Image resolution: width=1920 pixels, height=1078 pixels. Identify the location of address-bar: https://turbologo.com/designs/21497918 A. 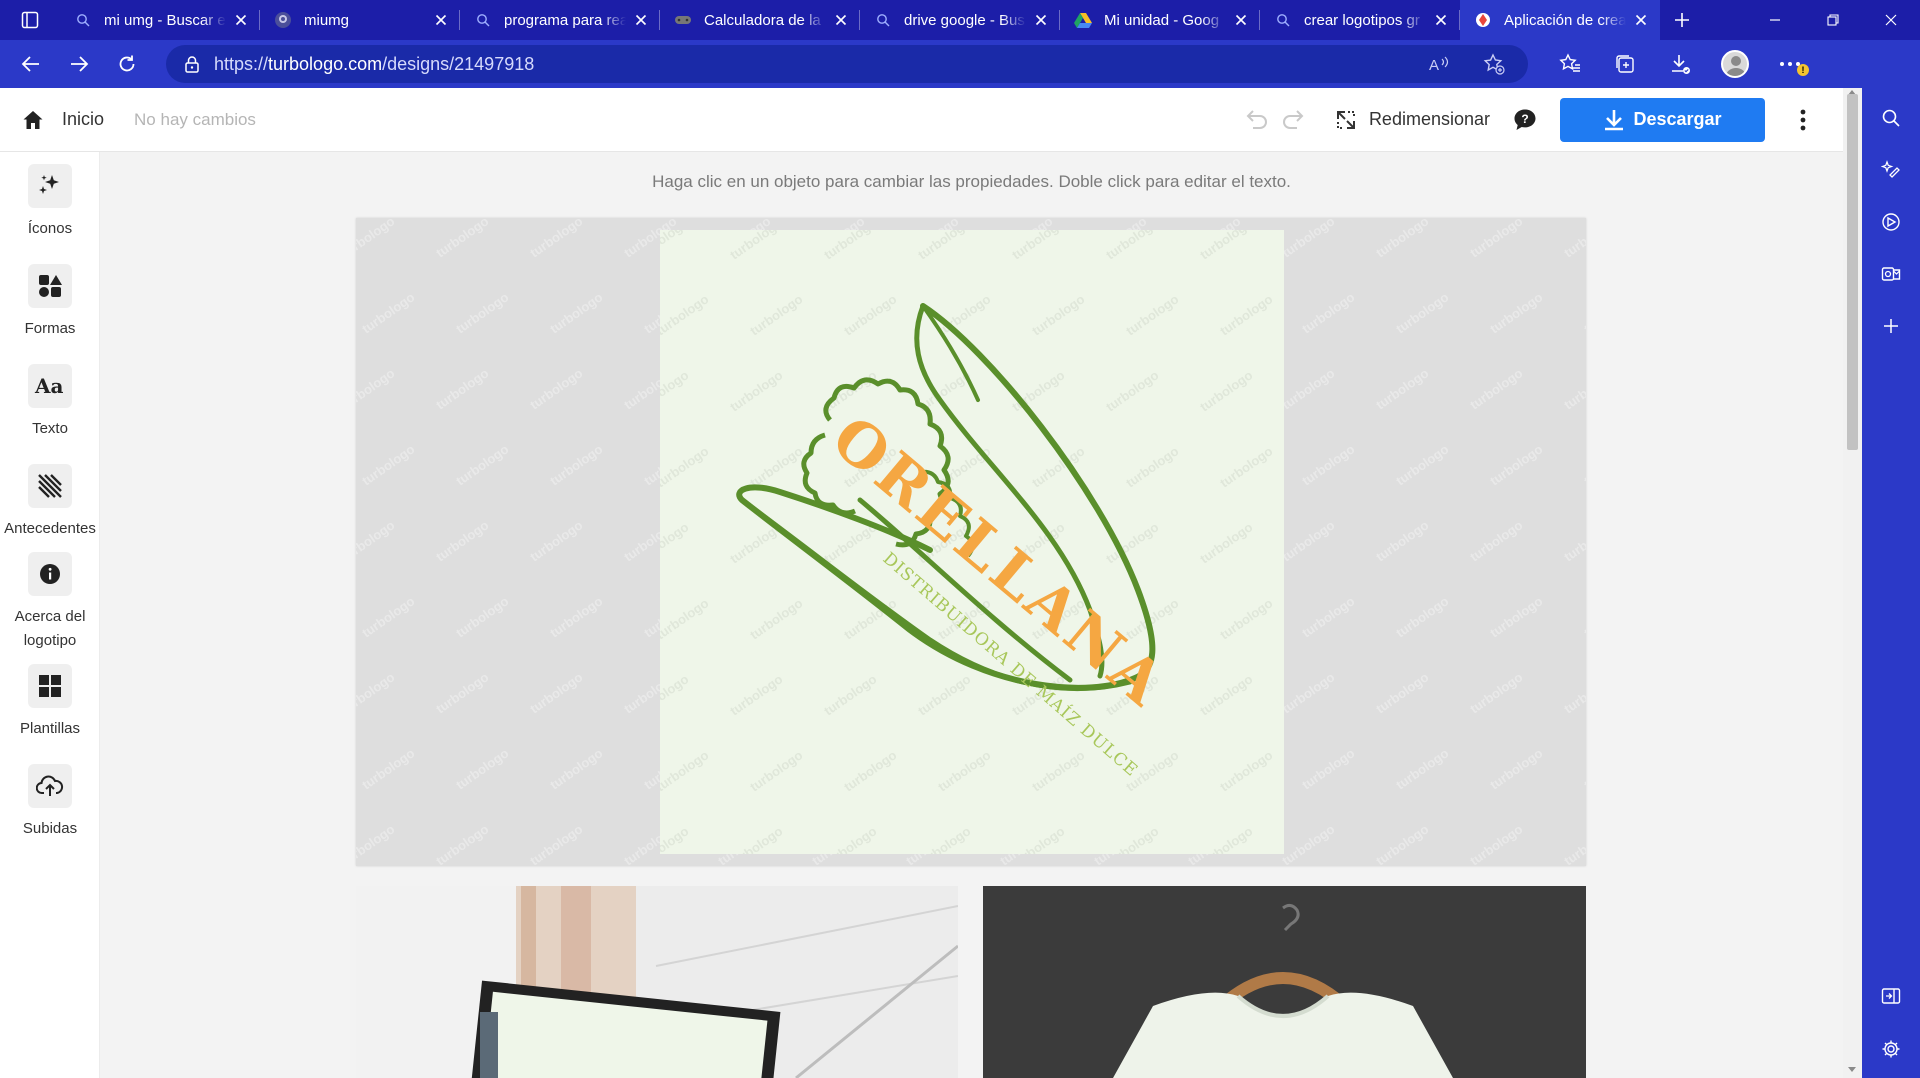
(847, 64).